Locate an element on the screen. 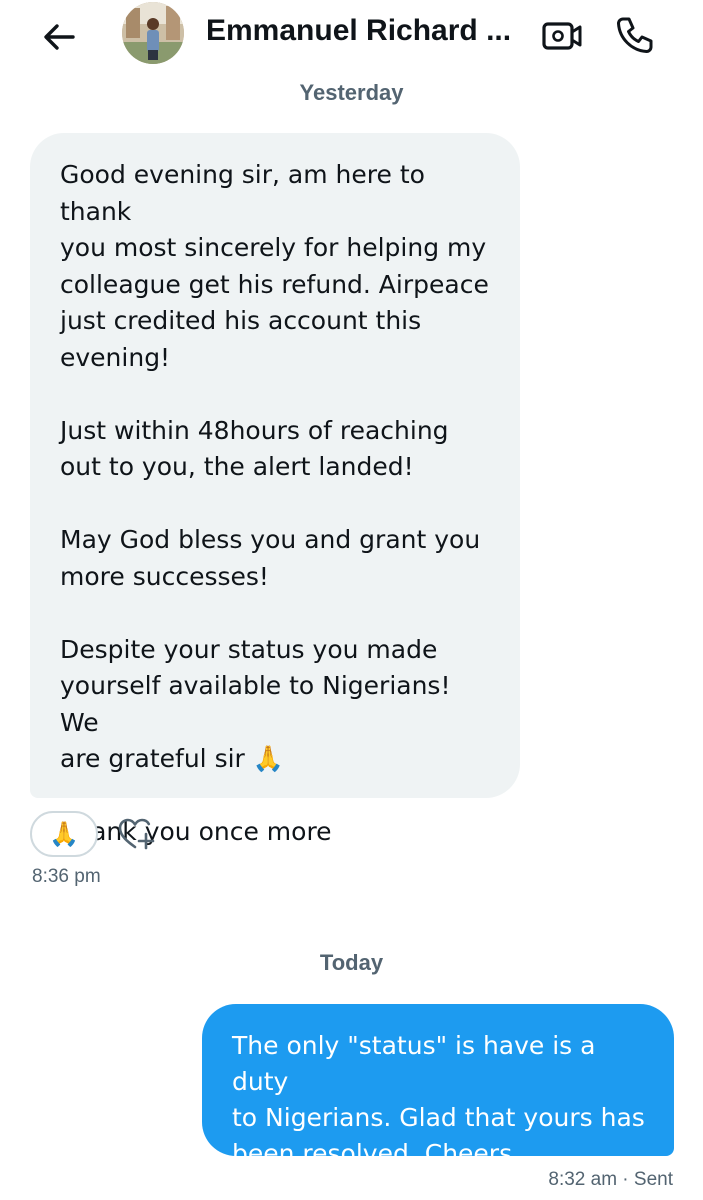 The image size is (703, 1200). video-call-button is located at coordinates (562, 36).